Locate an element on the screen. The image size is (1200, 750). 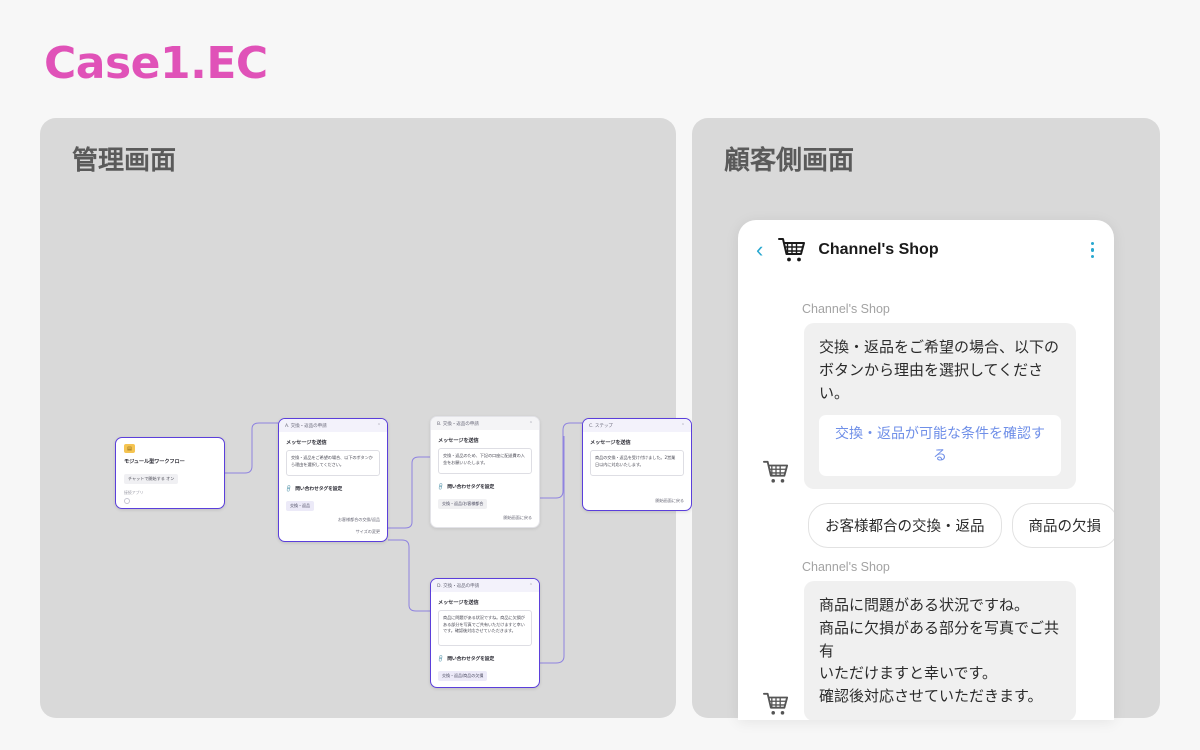
client-panel-heading: 顧客側画面 is located at coordinates (789, 161).